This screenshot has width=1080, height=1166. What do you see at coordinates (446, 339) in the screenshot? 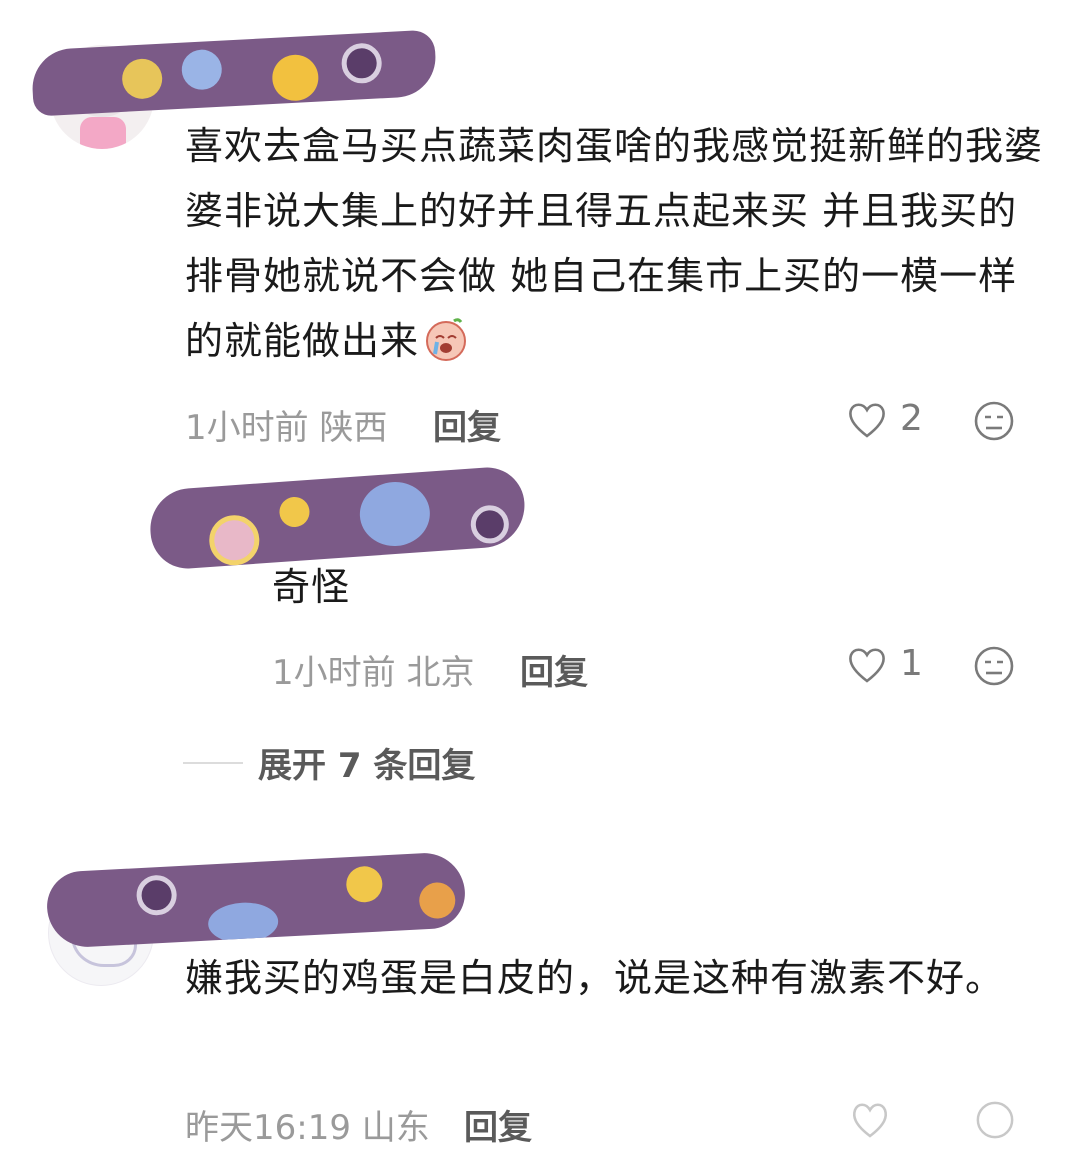
I see `crying-emoji-icon` at bounding box center [446, 339].